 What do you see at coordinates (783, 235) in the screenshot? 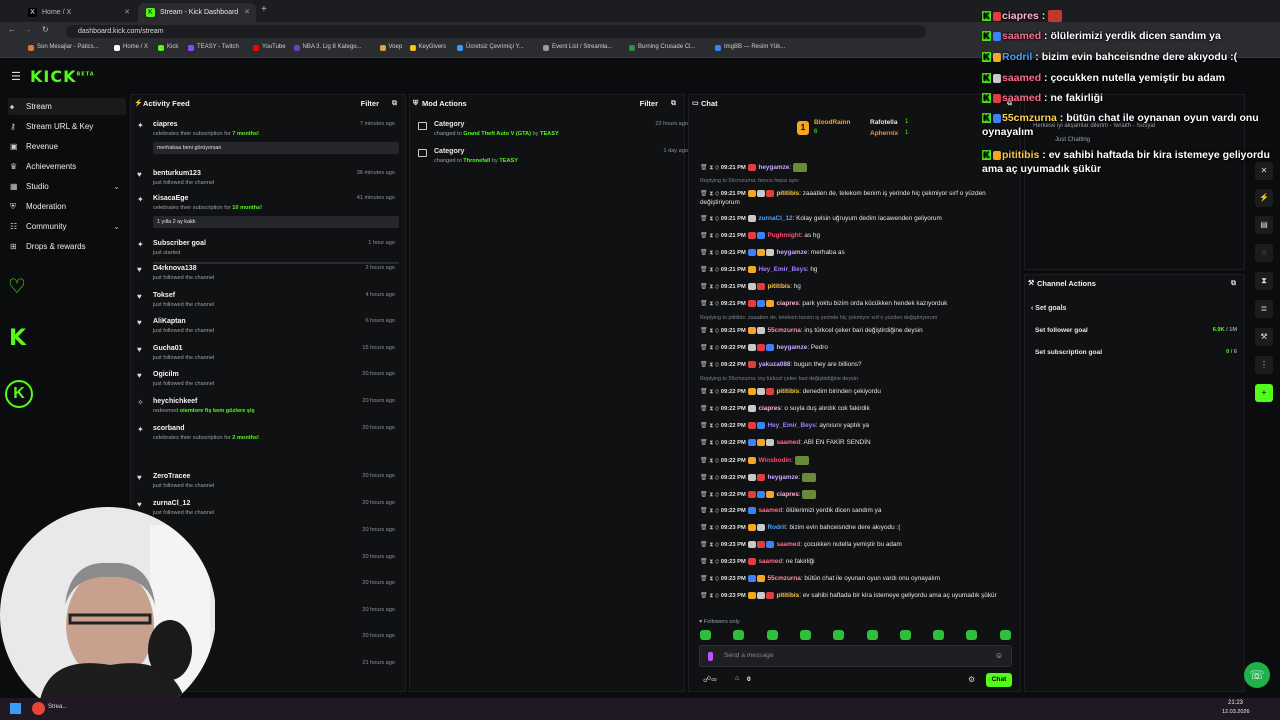
I see `chat-username: Pughmight` at bounding box center [783, 235].